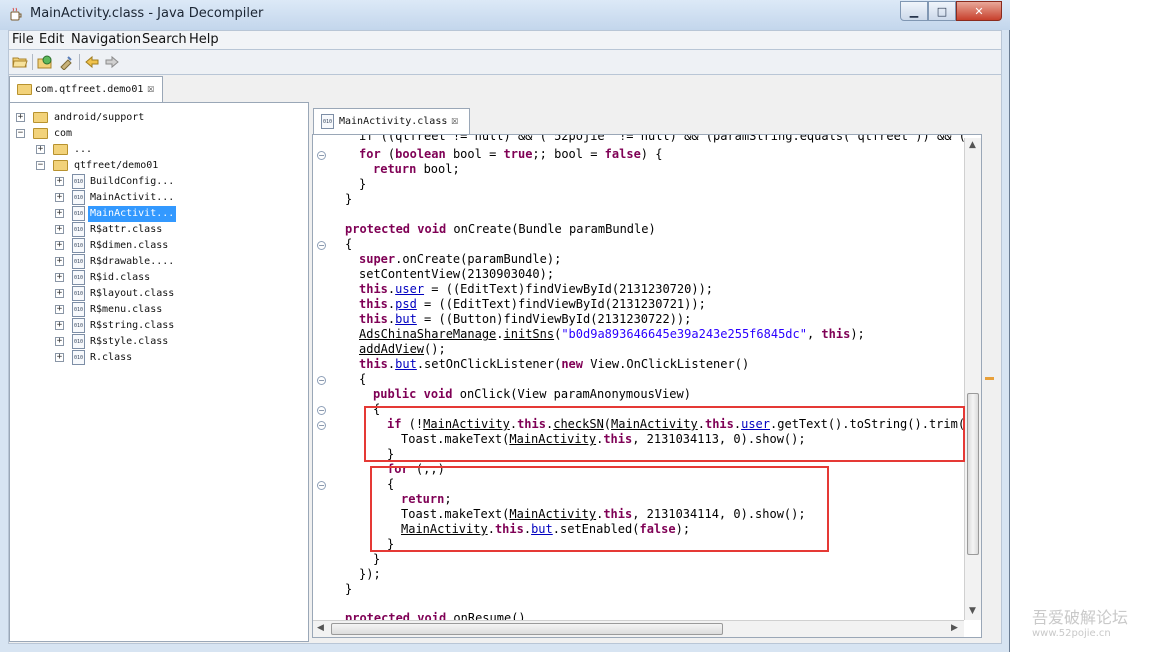 The height and width of the screenshot is (652, 1152). Describe the element at coordinates (972, 611) in the screenshot. I see `scroll-down-icon: ▼` at that location.